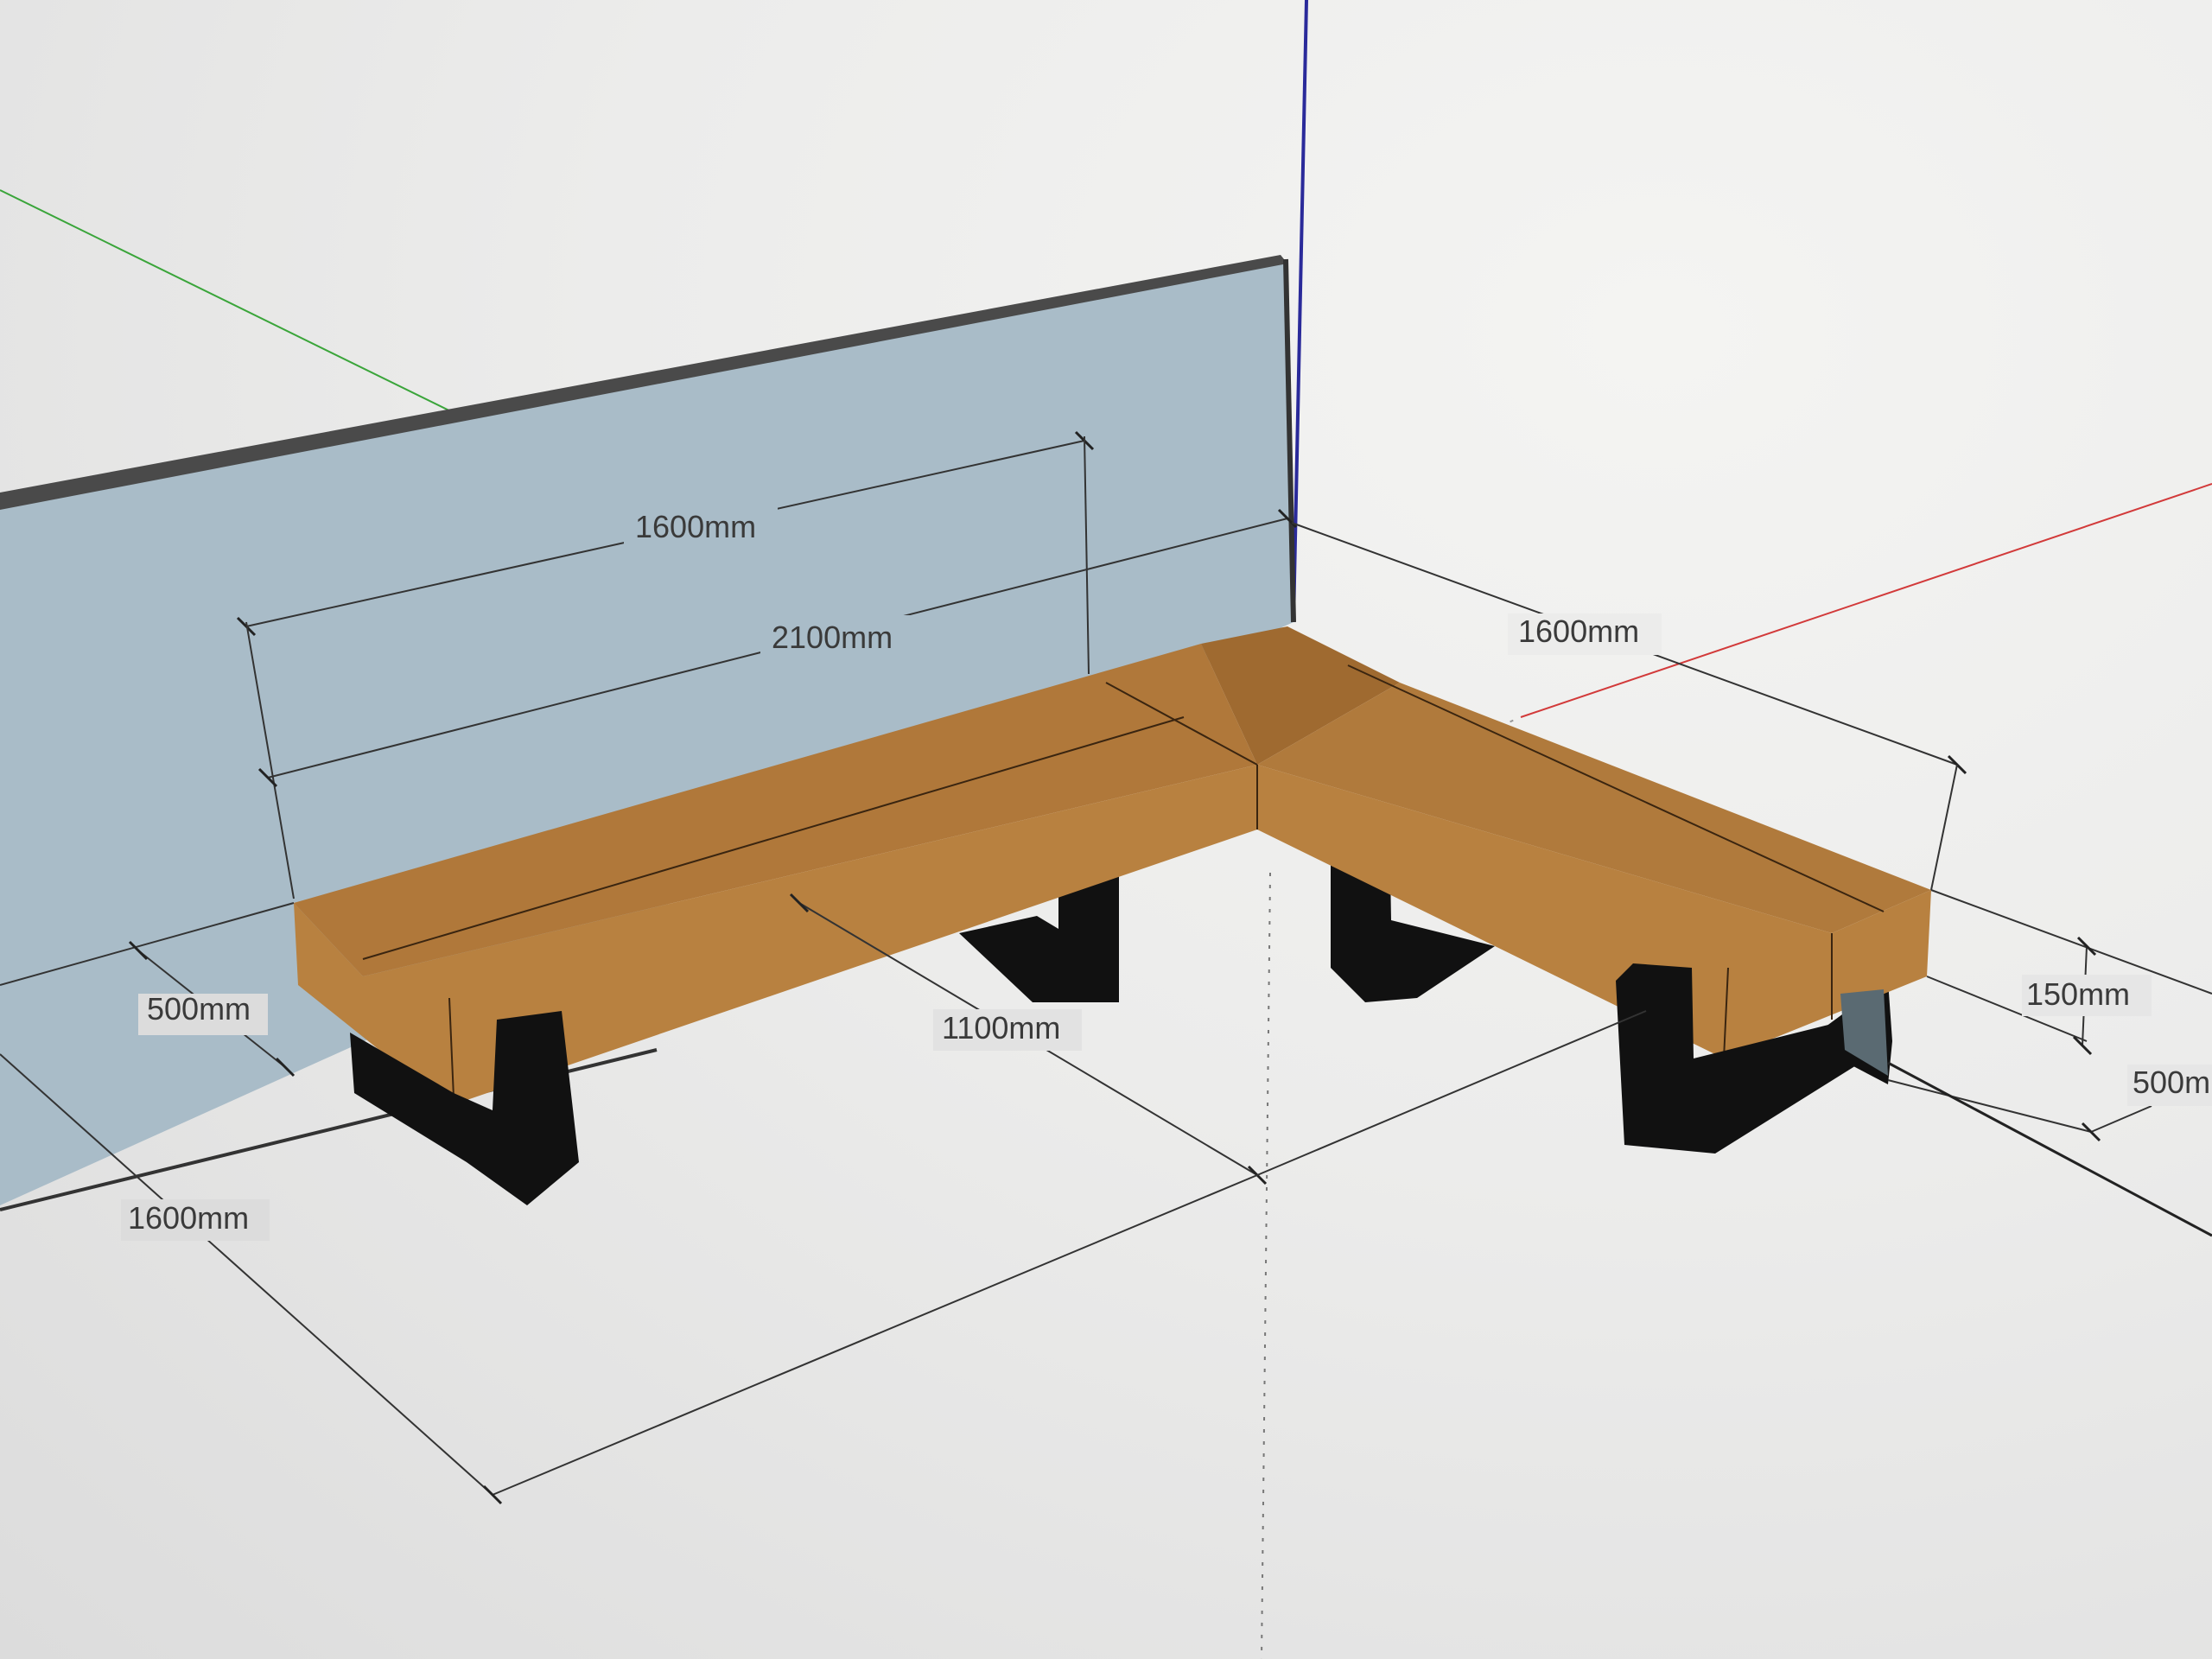  Describe the element at coordinates (1989, 1106) in the screenshot. I see `dim-line-500-right` at that location.